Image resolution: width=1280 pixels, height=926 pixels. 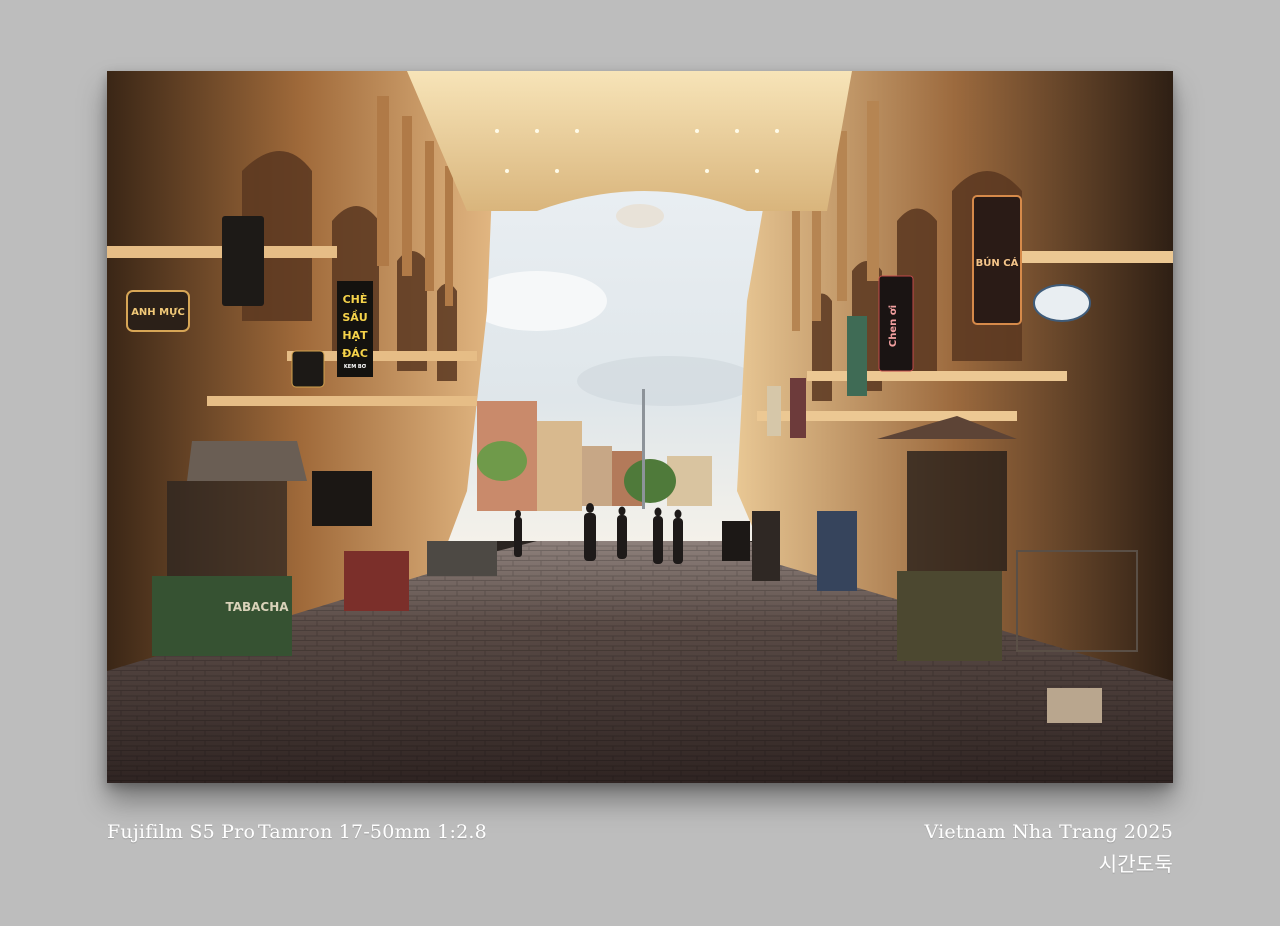 I want to click on svg-text: ANH MỰC, so click(x=158, y=312).